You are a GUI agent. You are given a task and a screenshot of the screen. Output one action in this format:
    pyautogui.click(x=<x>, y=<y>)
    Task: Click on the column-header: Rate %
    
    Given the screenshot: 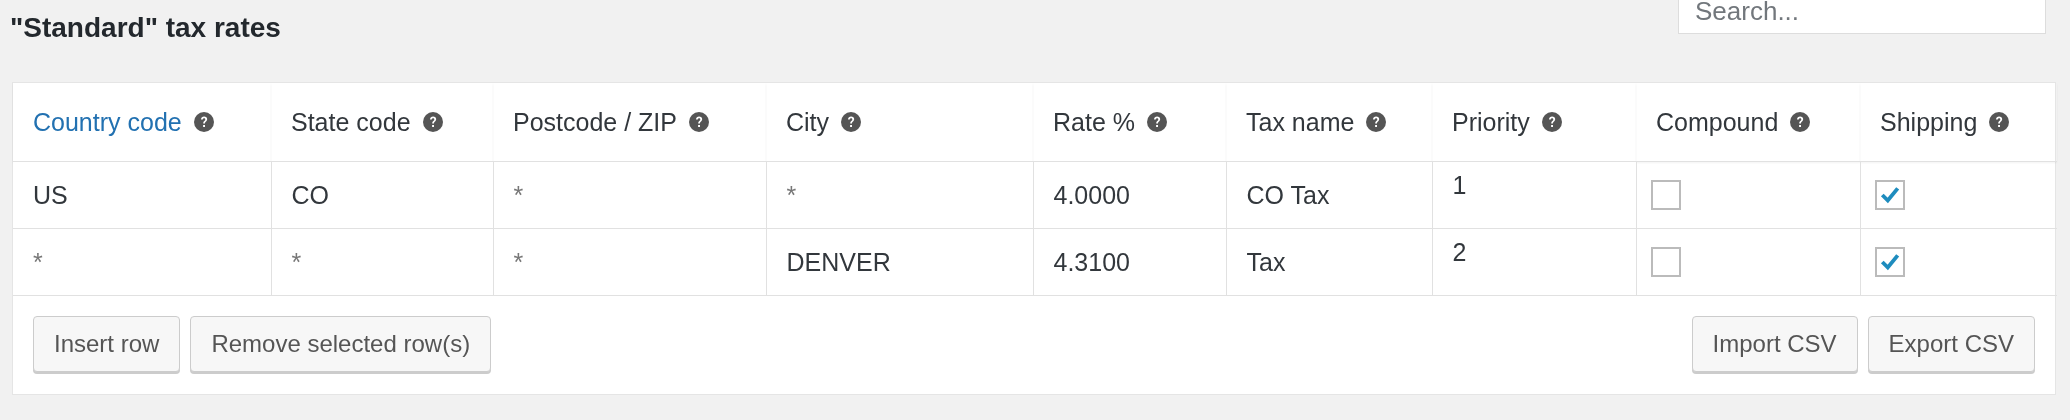 What is the action you would take?
    pyautogui.click(x=1094, y=122)
    